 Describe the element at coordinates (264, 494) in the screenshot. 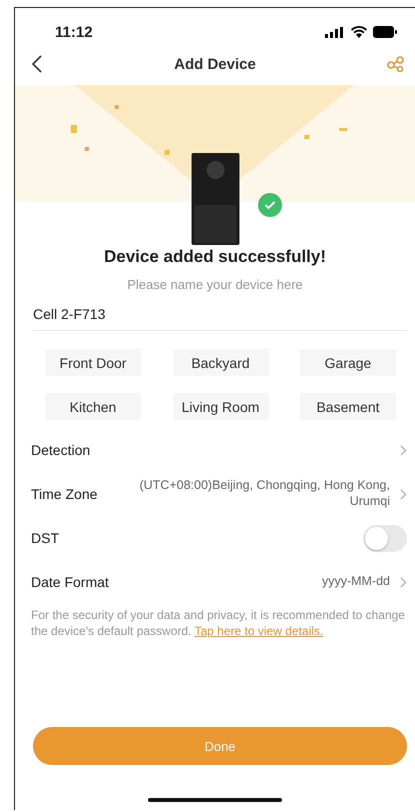

I see `setting-value: (UTC+08:00)Beijing, Chongqing, Hong Kong, Urumqi` at that location.